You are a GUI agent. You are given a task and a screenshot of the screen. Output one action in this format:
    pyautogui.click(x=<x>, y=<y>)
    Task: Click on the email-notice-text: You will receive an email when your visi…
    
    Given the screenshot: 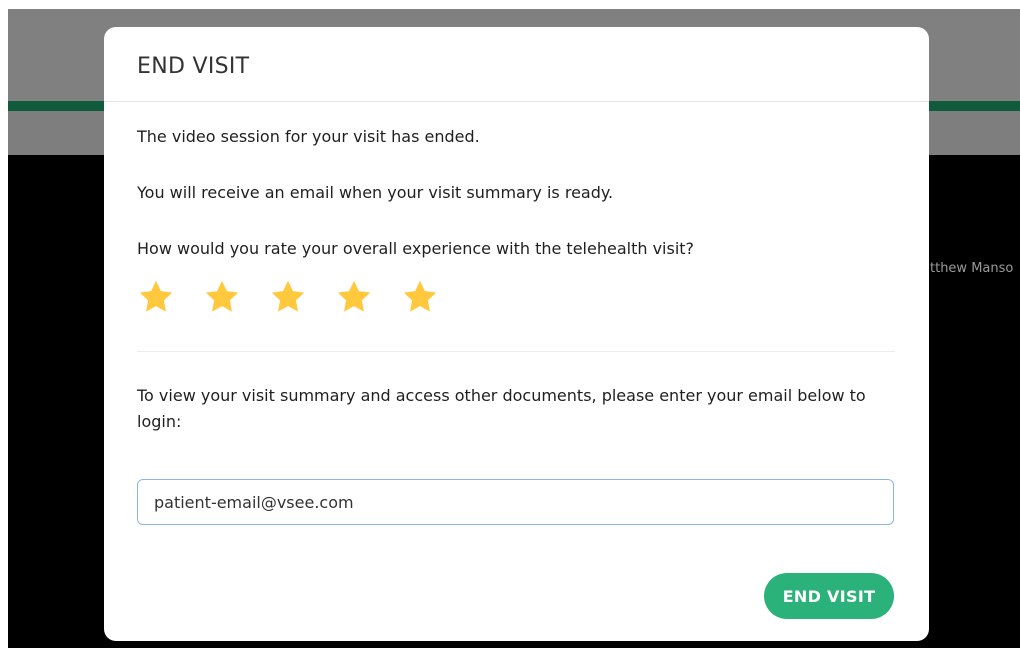 What is the action you would take?
    pyautogui.click(x=375, y=192)
    